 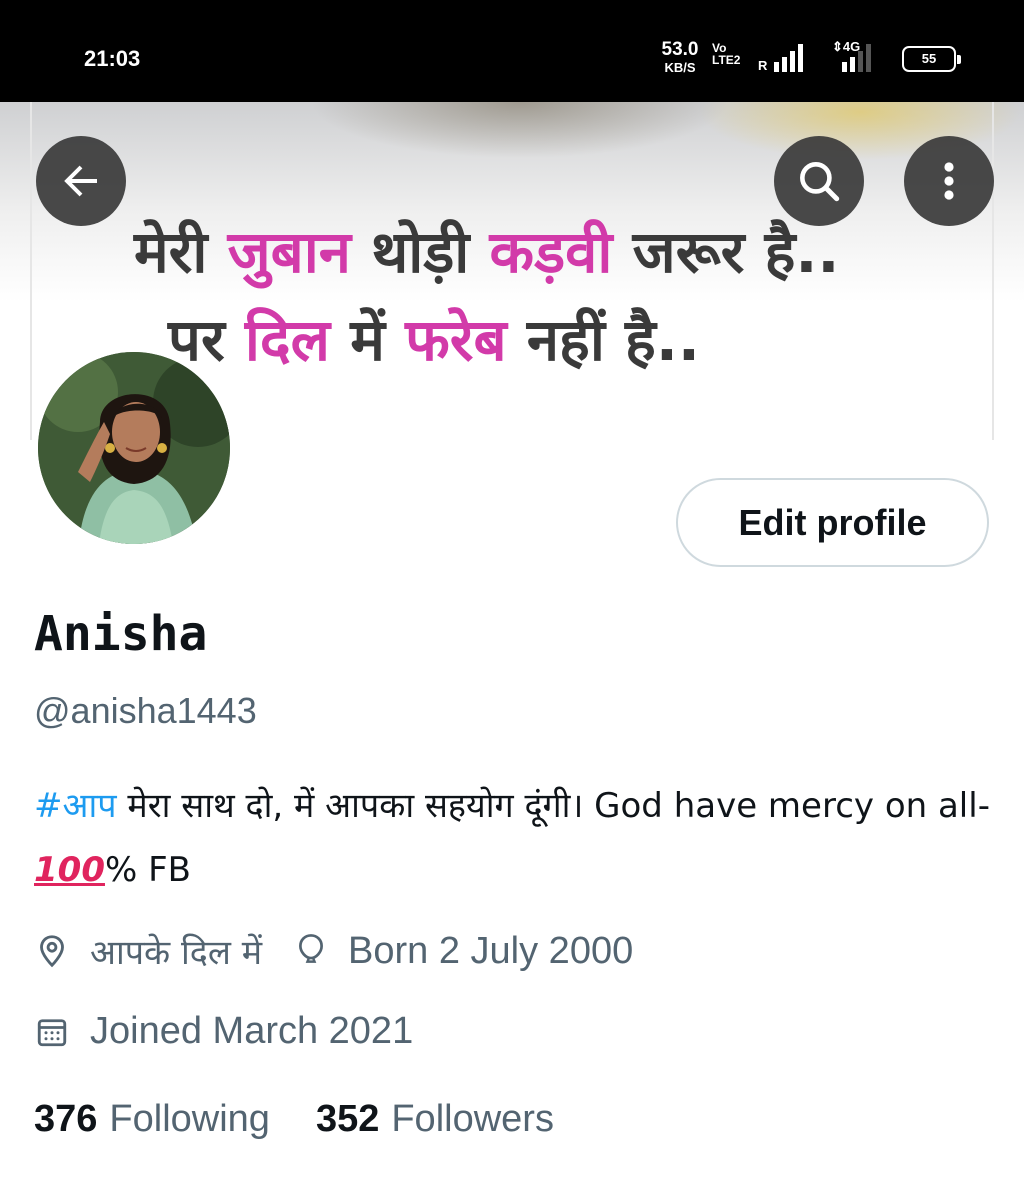 I want to click on profile-meta-row: आपके दिल में Born 2 July 2000, so click(x=333, y=951).